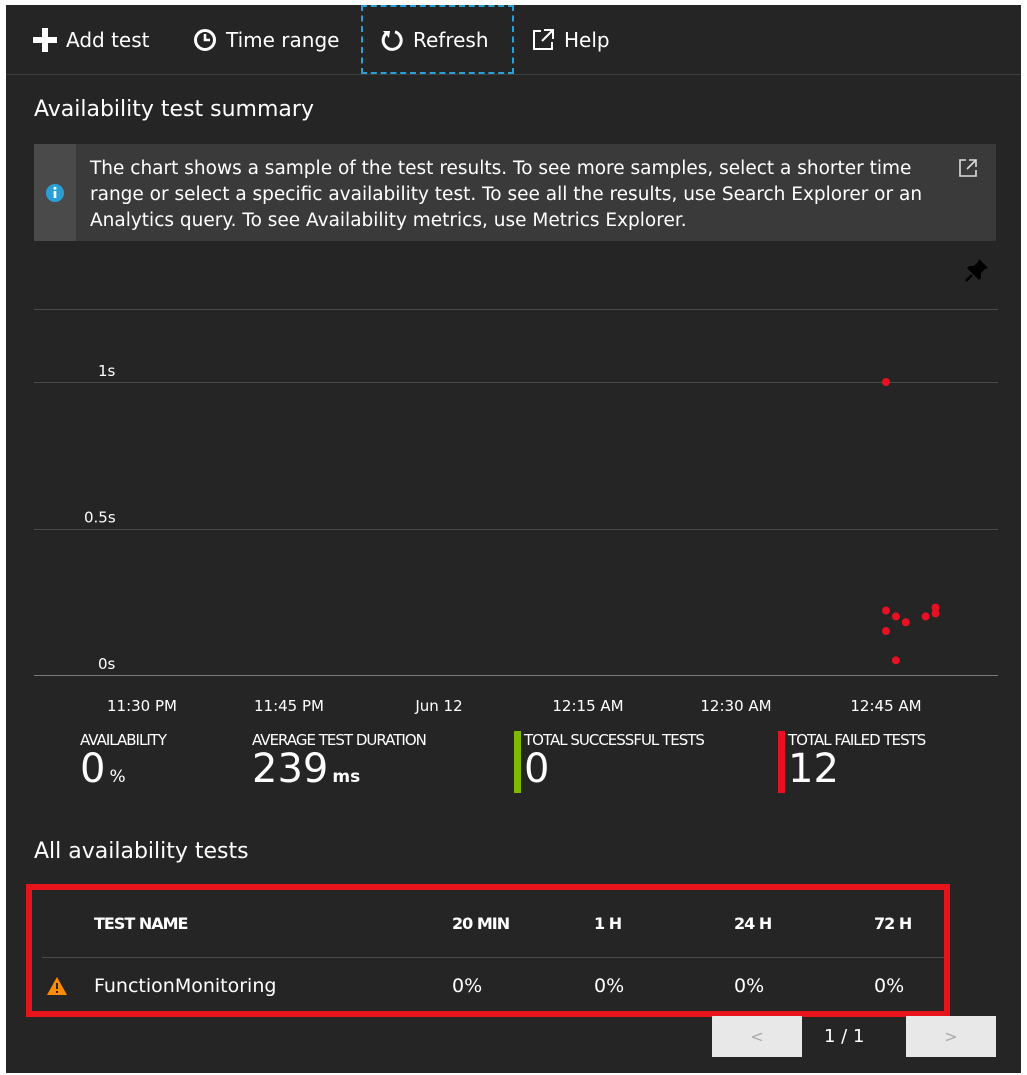 The image size is (1027, 1075). What do you see at coordinates (844, 1036) in the screenshot?
I see `page-indicator: 1 / 1` at bounding box center [844, 1036].